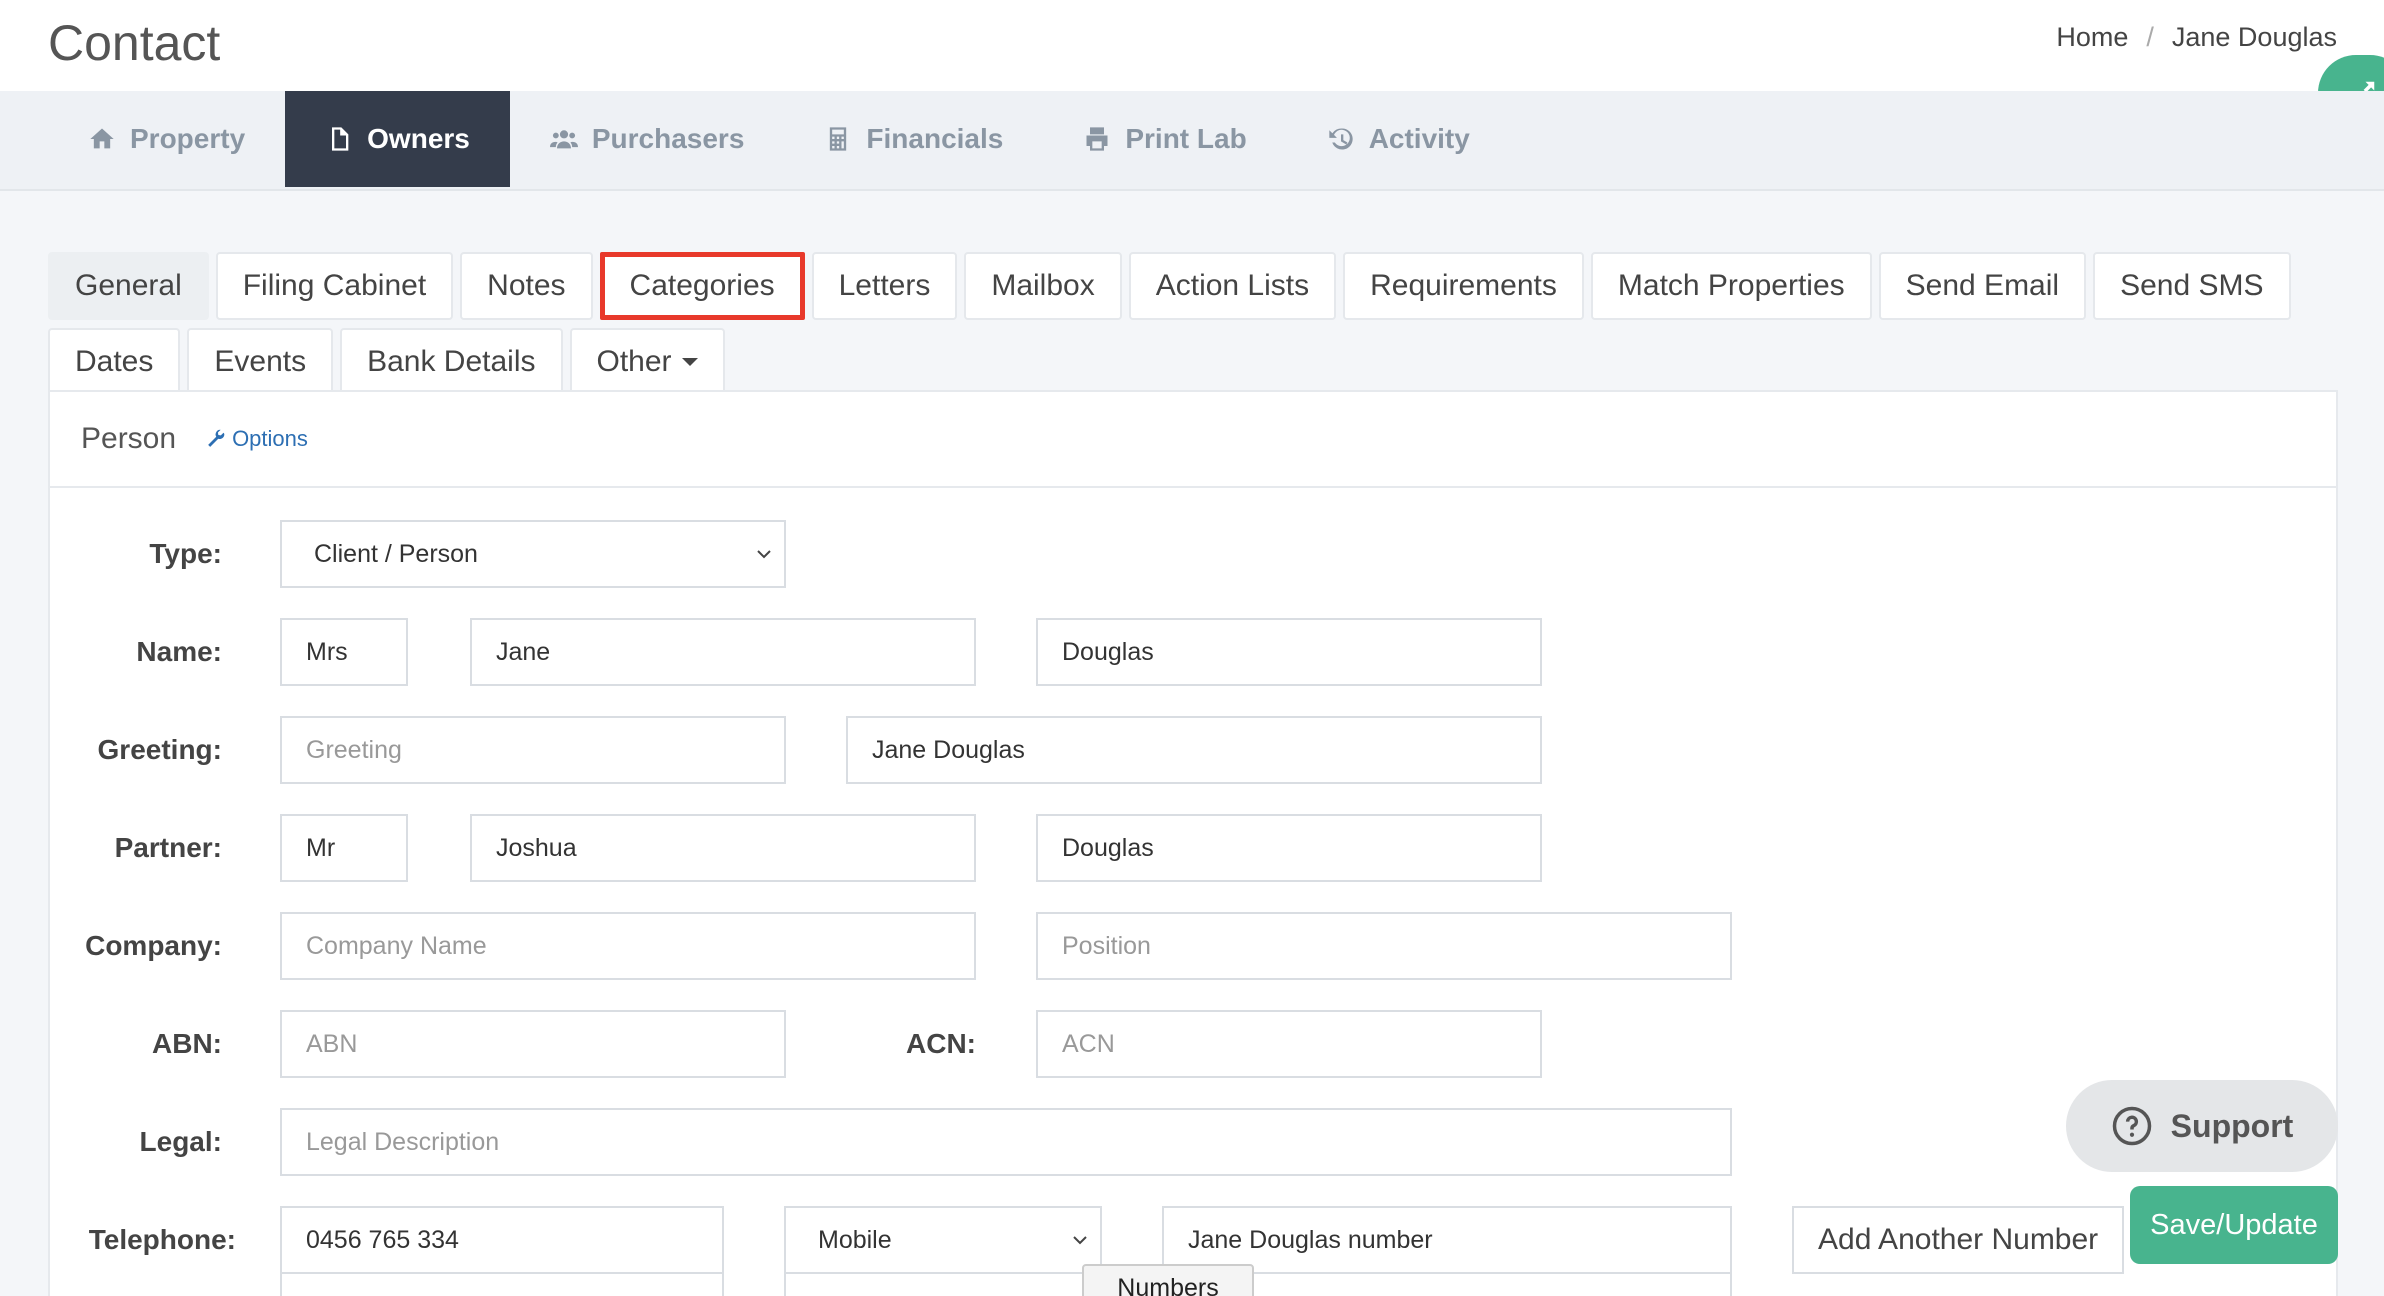 This screenshot has width=2384, height=1296. Describe the element at coordinates (2254, 37) in the screenshot. I see `breadcrumb-current: Jane Douglas` at that location.